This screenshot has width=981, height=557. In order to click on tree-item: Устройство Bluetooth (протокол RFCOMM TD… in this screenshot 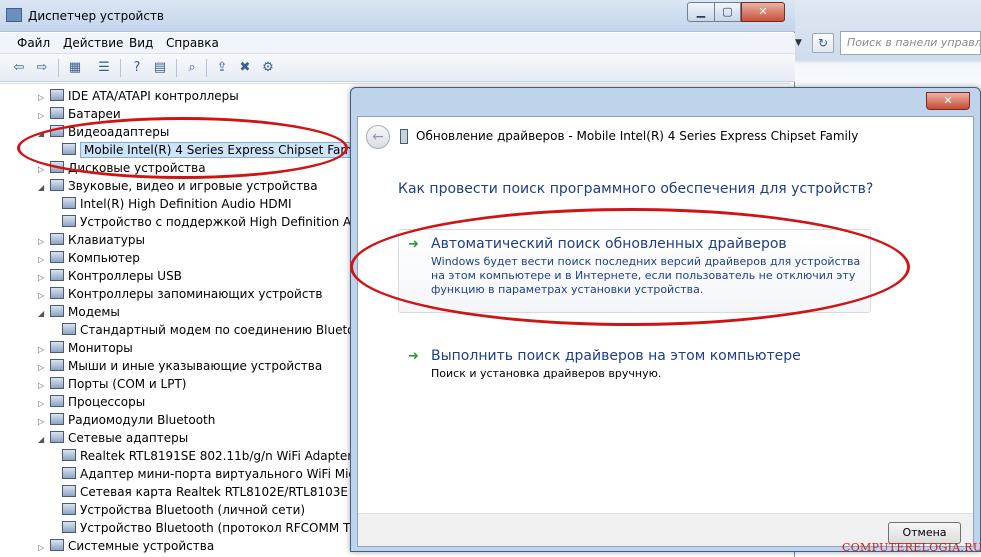, I will do `click(215, 528)`.